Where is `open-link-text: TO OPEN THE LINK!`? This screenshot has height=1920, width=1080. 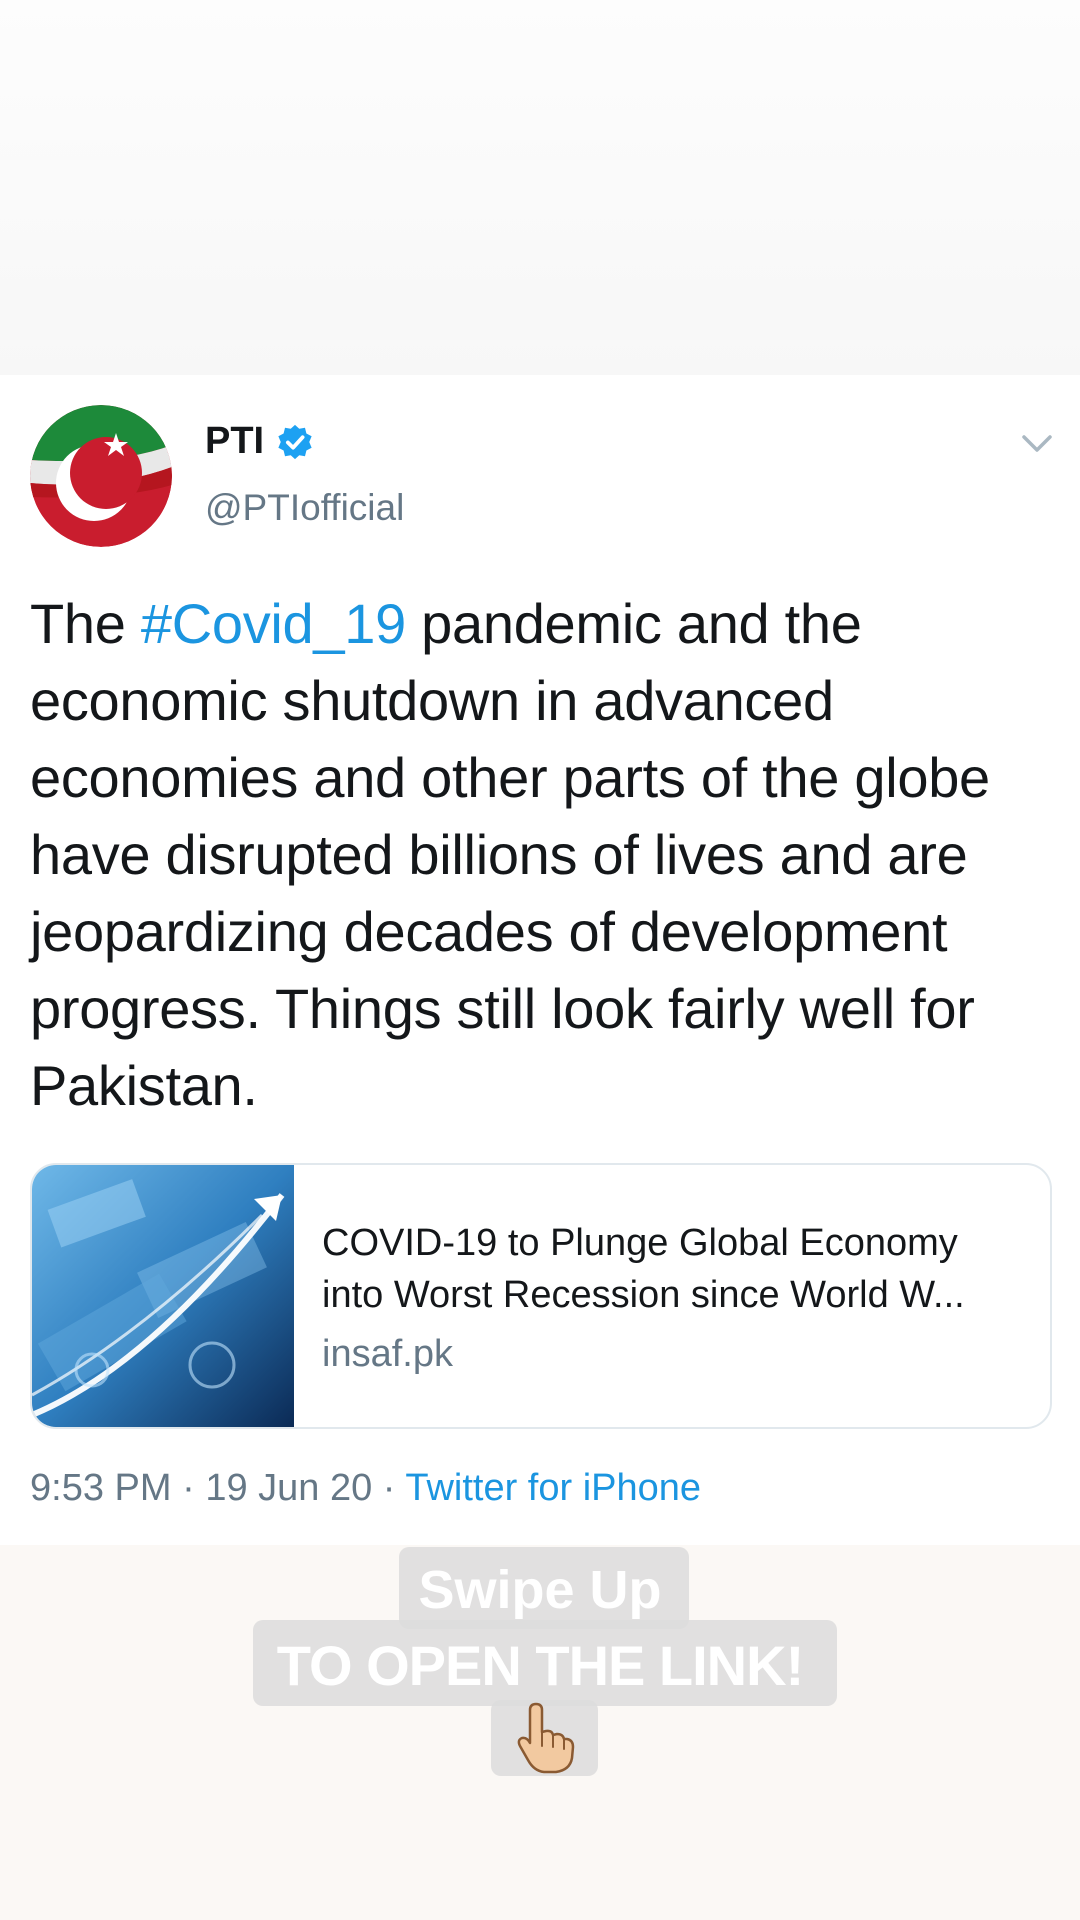 open-link-text: TO OPEN THE LINK! is located at coordinates (540, 1665).